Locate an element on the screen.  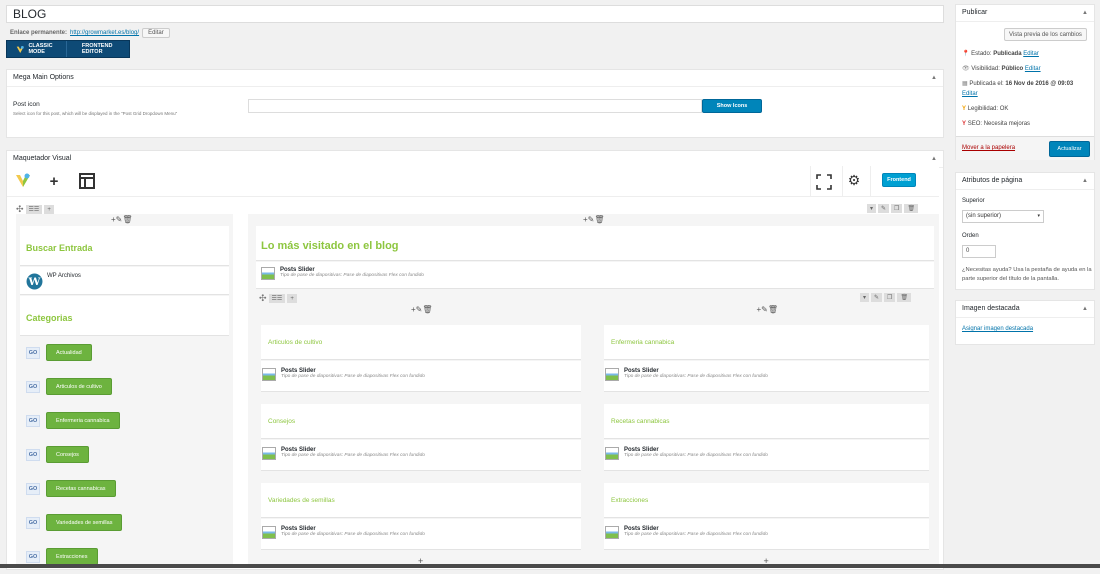
order-label: Orden is located at coordinates (970, 236).